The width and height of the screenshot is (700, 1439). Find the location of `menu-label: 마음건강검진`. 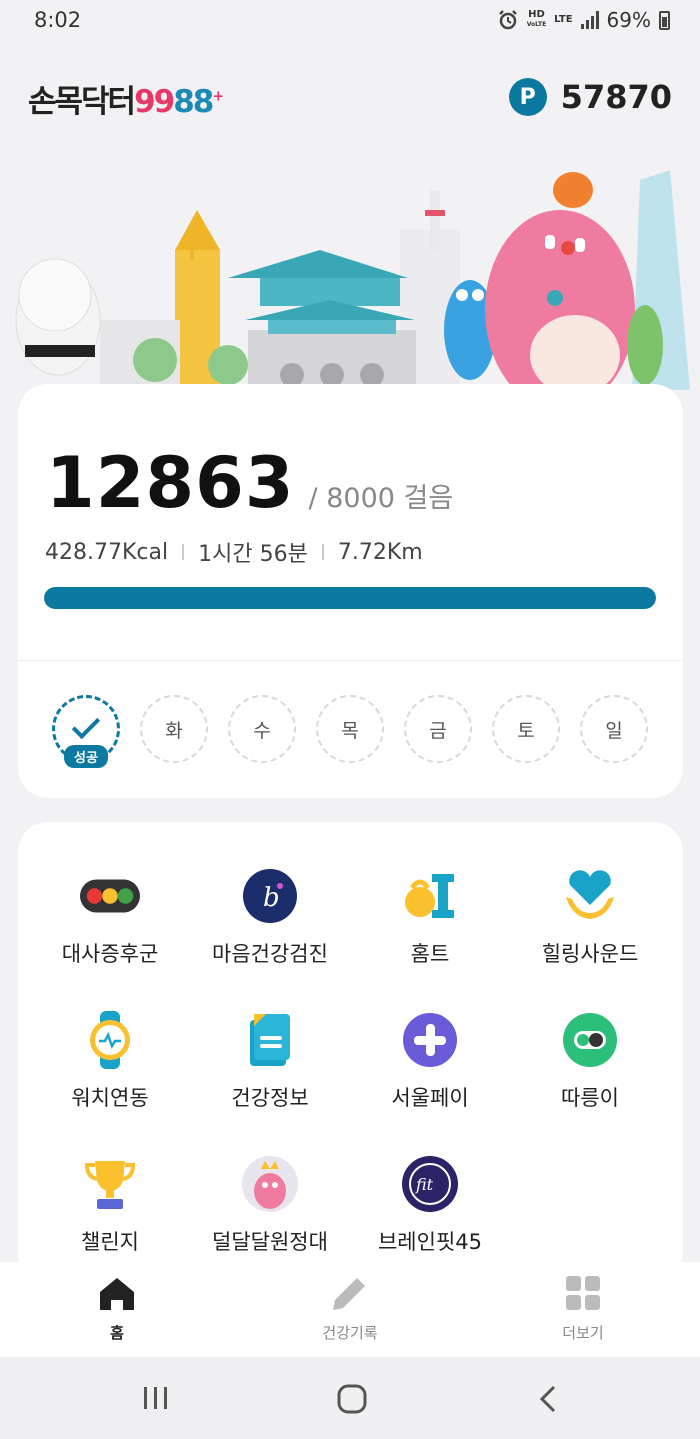

menu-label: 마음건강검진 is located at coordinates (270, 954).